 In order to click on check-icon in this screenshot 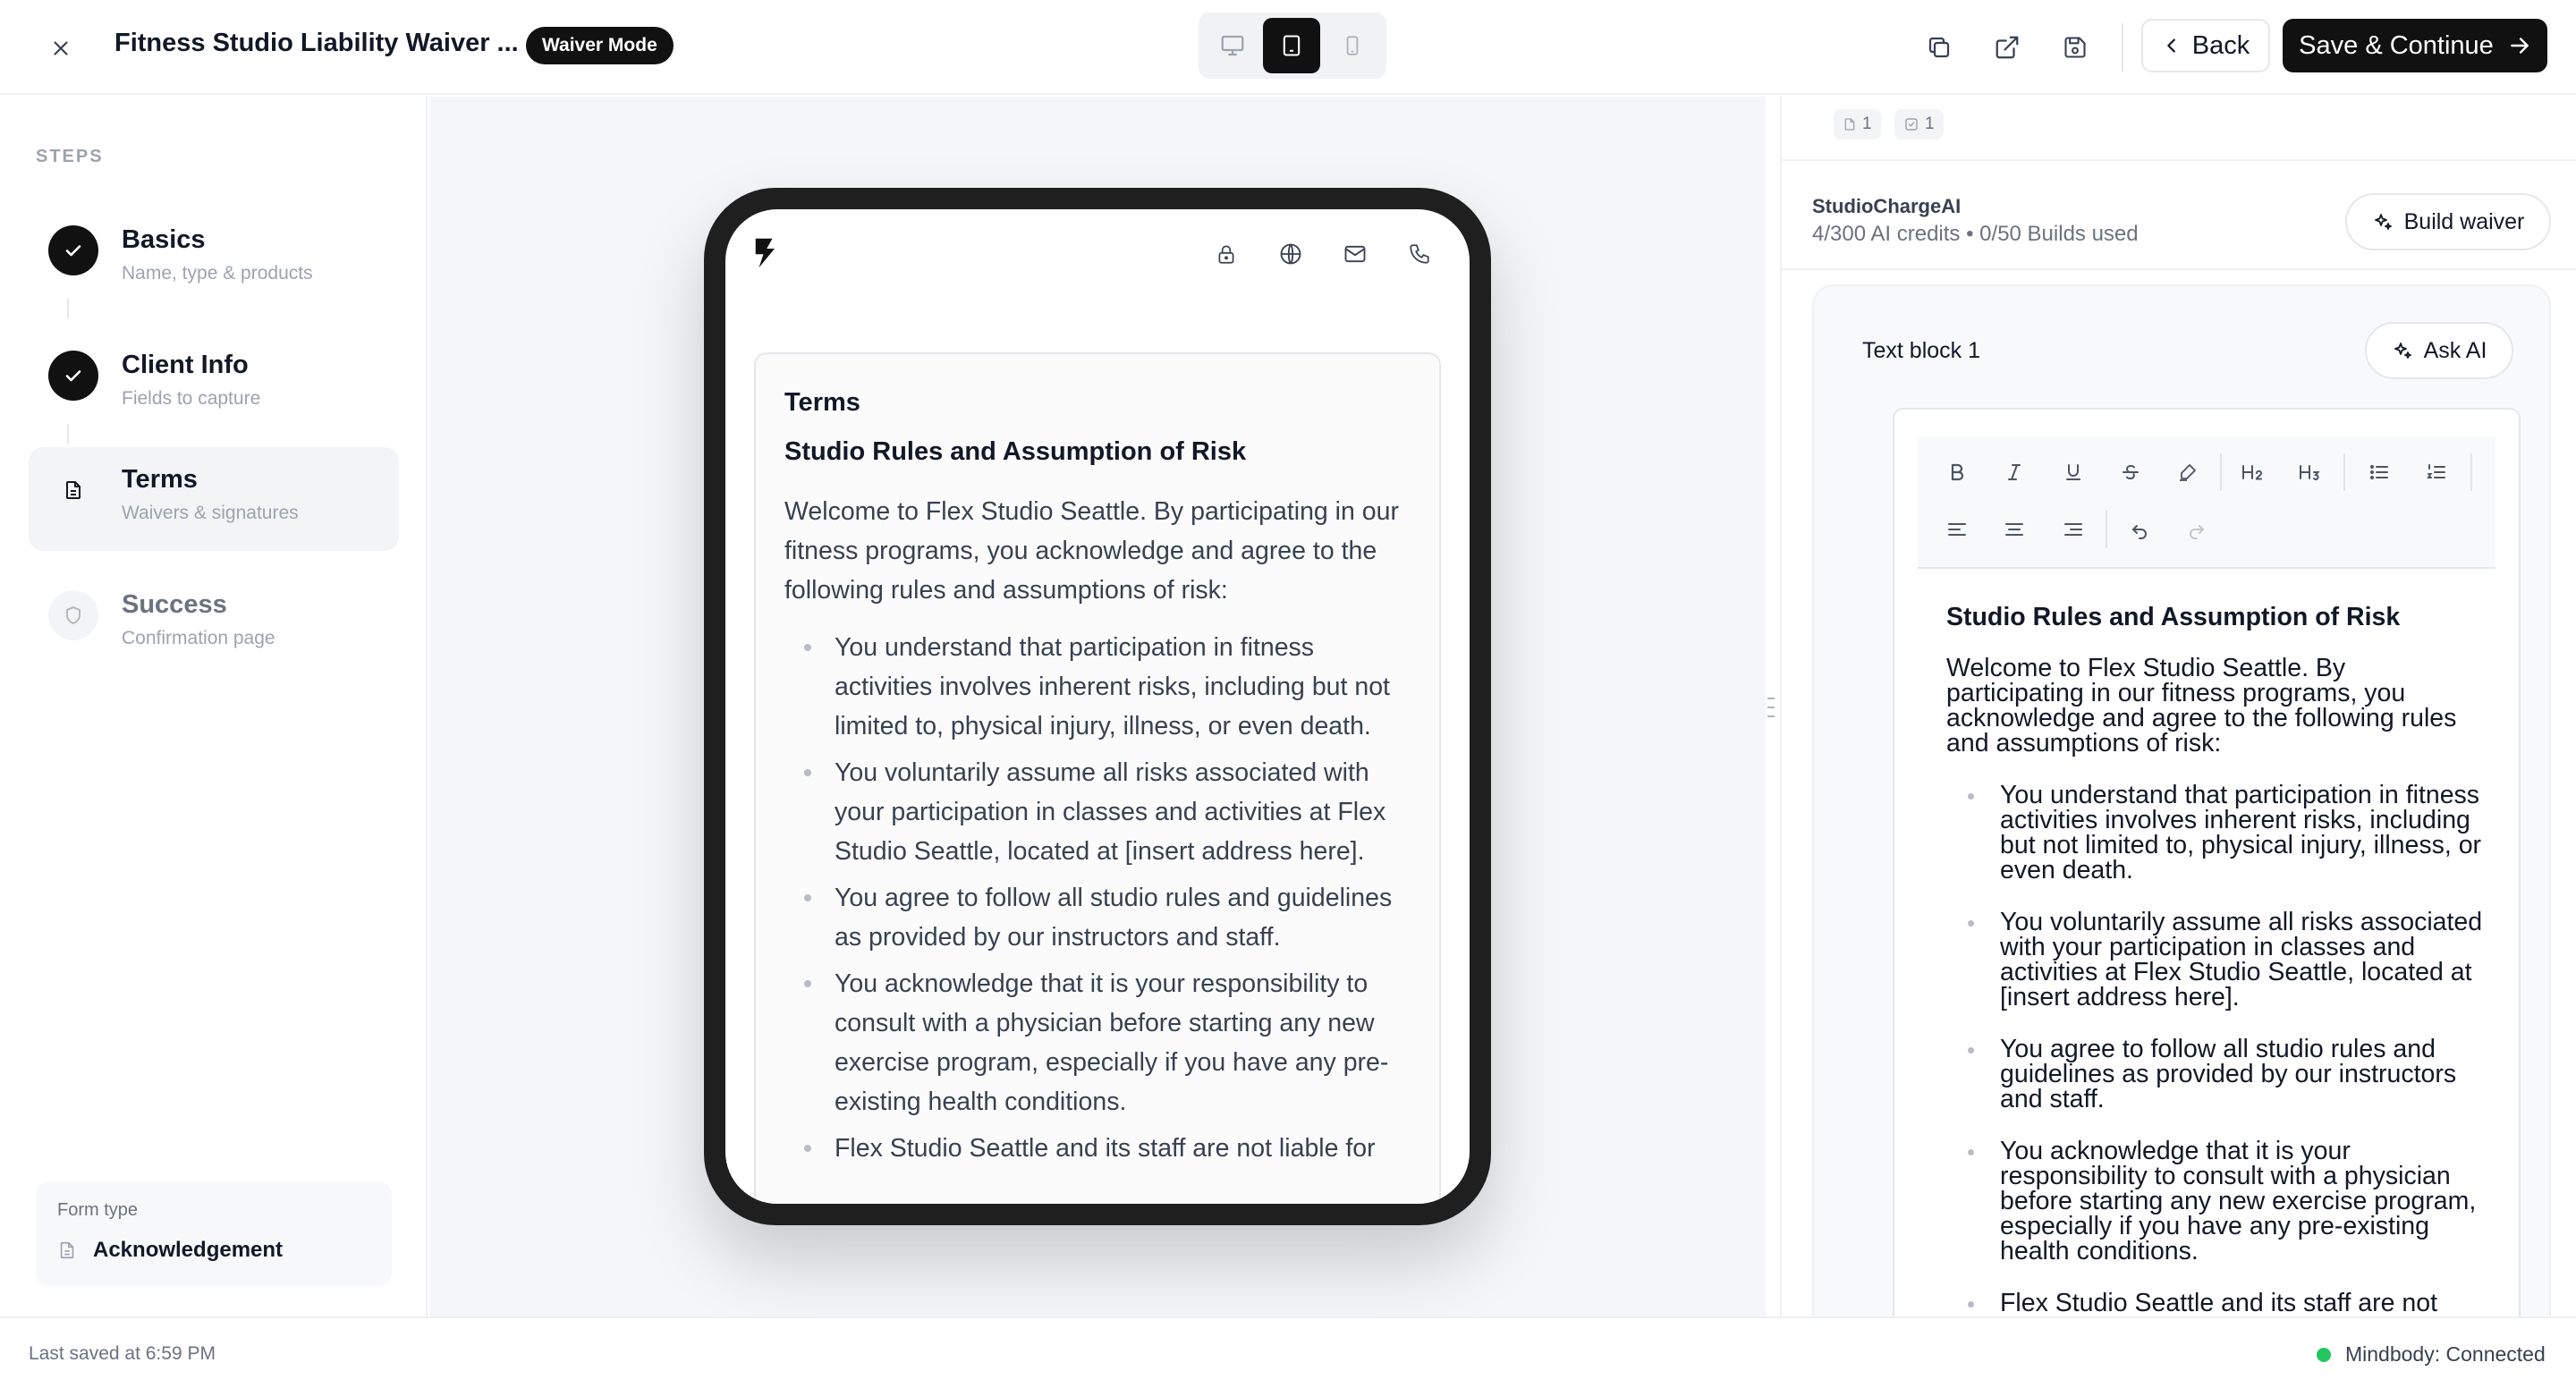, I will do `click(73, 251)`.